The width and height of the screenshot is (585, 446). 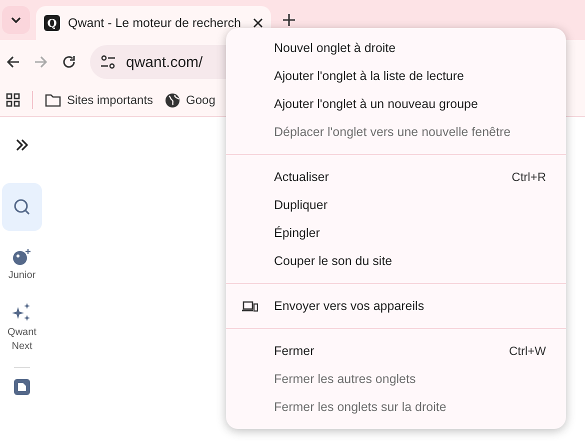 I want to click on favicon: Q, so click(x=52, y=23).